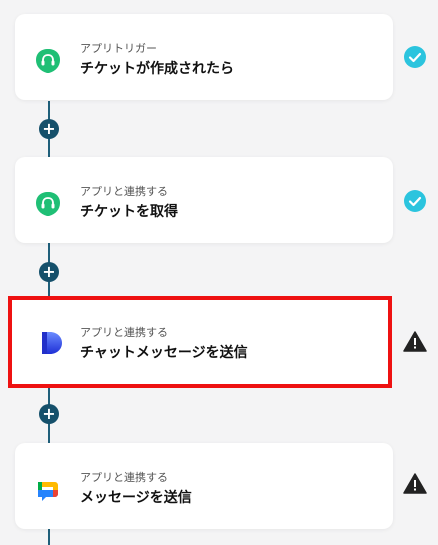  I want to click on google-chat-icon, so click(48, 491).